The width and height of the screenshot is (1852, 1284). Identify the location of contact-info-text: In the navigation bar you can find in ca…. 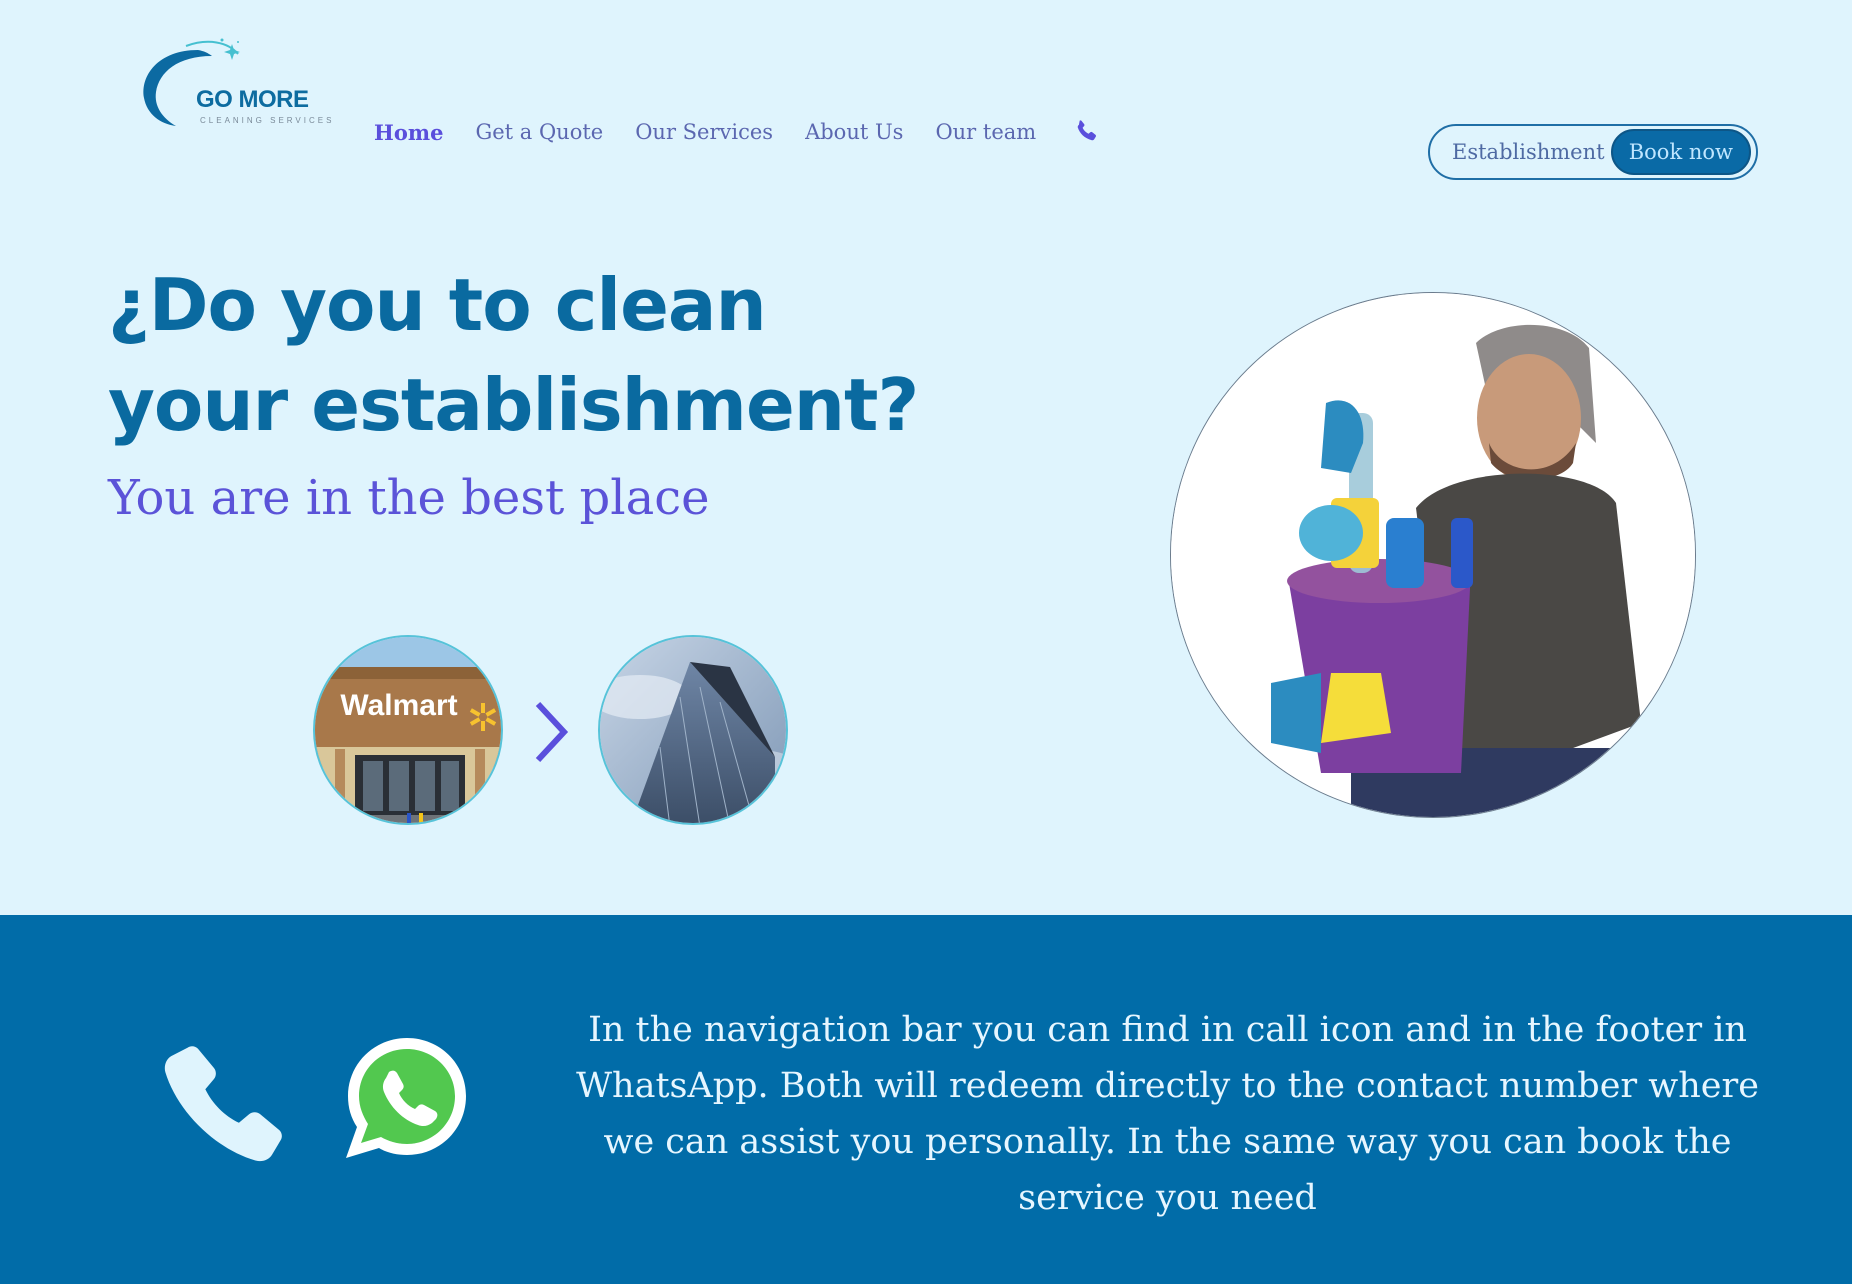
(1167, 1114).